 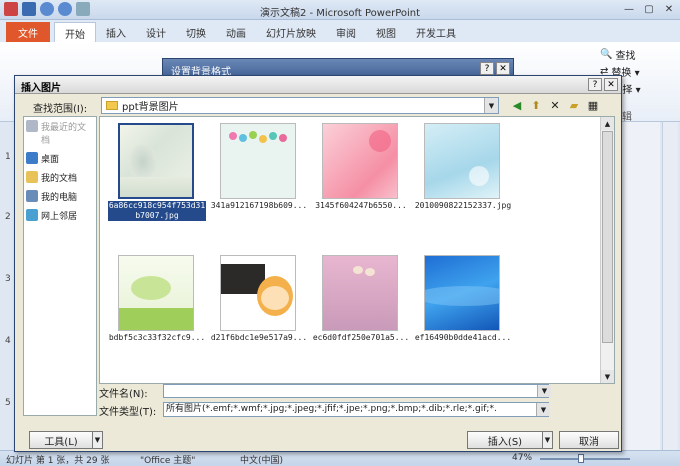 What do you see at coordinates (8, 157) in the screenshot?
I see `slide-number: 1` at bounding box center [8, 157].